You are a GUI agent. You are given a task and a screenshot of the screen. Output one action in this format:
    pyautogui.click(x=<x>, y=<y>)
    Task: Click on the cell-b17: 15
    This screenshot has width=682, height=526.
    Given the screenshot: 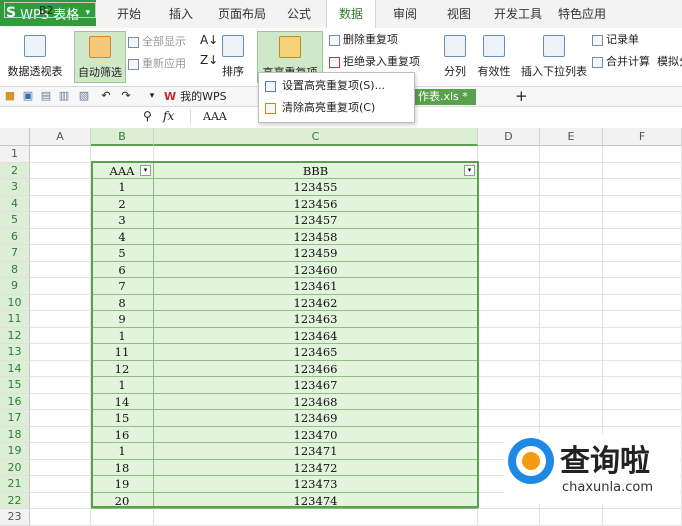 What is the action you would take?
    pyautogui.click(x=122, y=418)
    